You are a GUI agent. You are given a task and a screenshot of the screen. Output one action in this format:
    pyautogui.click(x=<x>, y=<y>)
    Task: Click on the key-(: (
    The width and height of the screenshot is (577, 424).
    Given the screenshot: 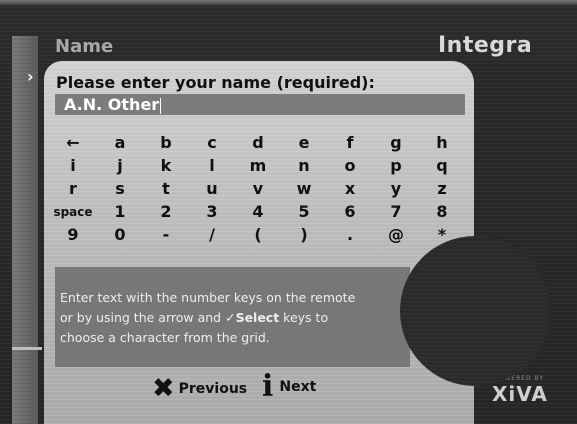 What is the action you would take?
    pyautogui.click(x=258, y=234)
    